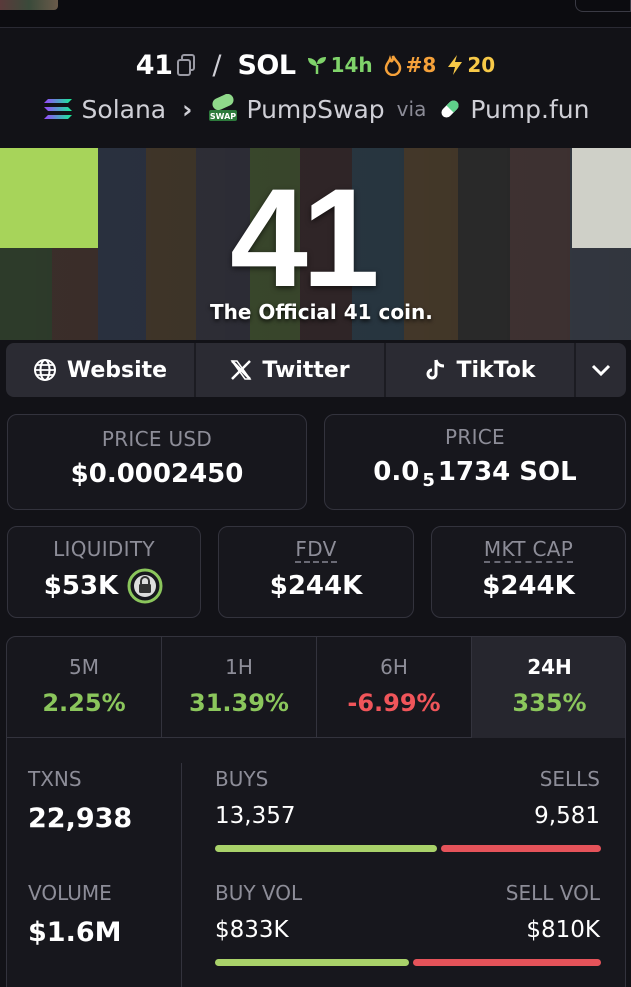  Describe the element at coordinates (411, 109) in the screenshot. I see `via-label: via` at that location.